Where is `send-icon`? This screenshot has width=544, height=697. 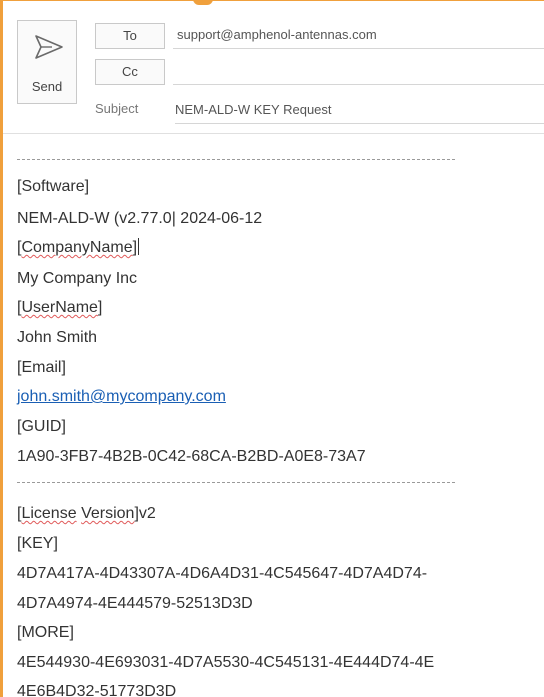 send-icon is located at coordinates (49, 47).